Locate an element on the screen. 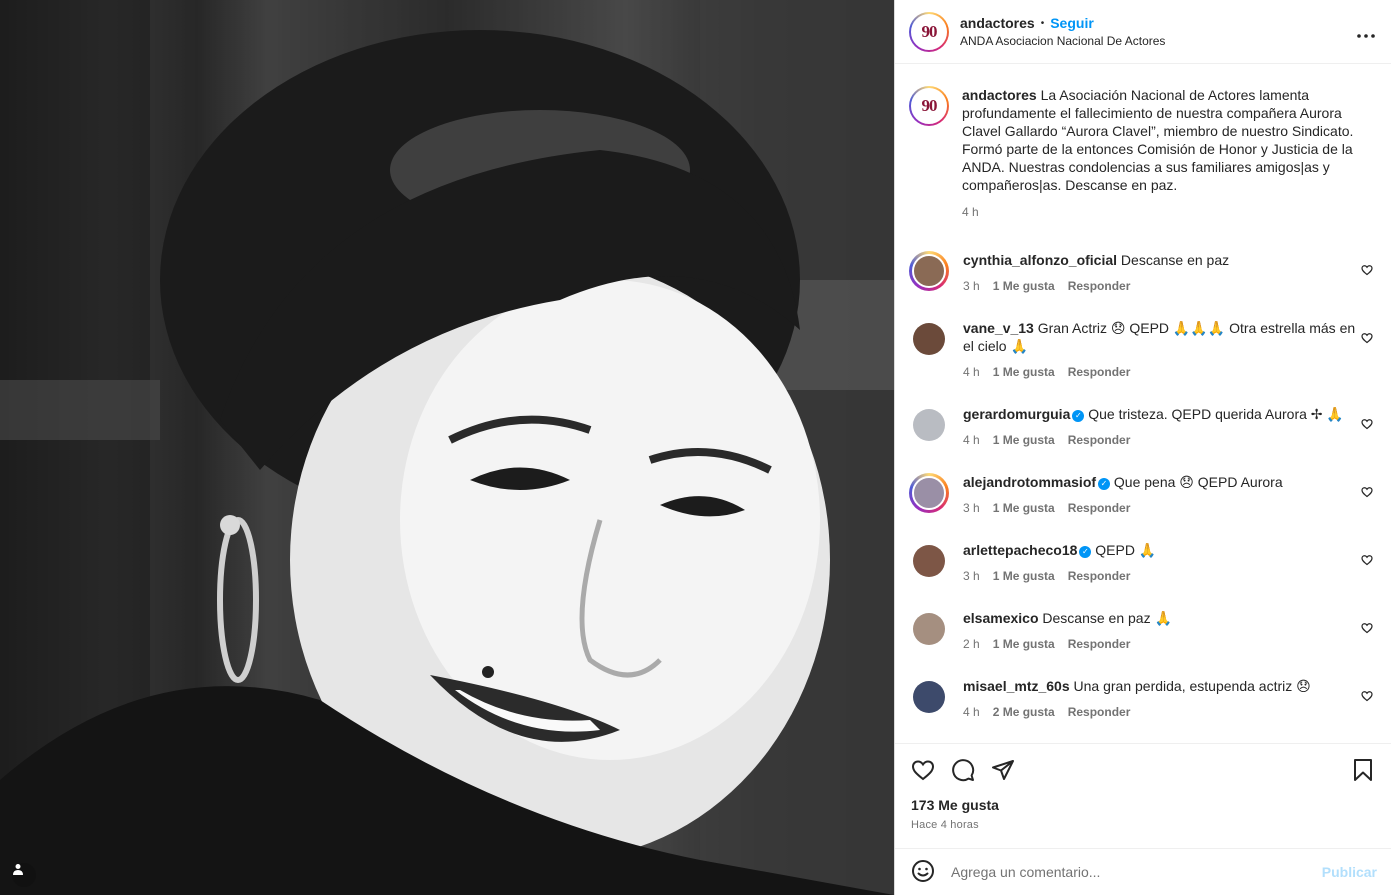  bookmark-icon is located at coordinates (1363, 769).